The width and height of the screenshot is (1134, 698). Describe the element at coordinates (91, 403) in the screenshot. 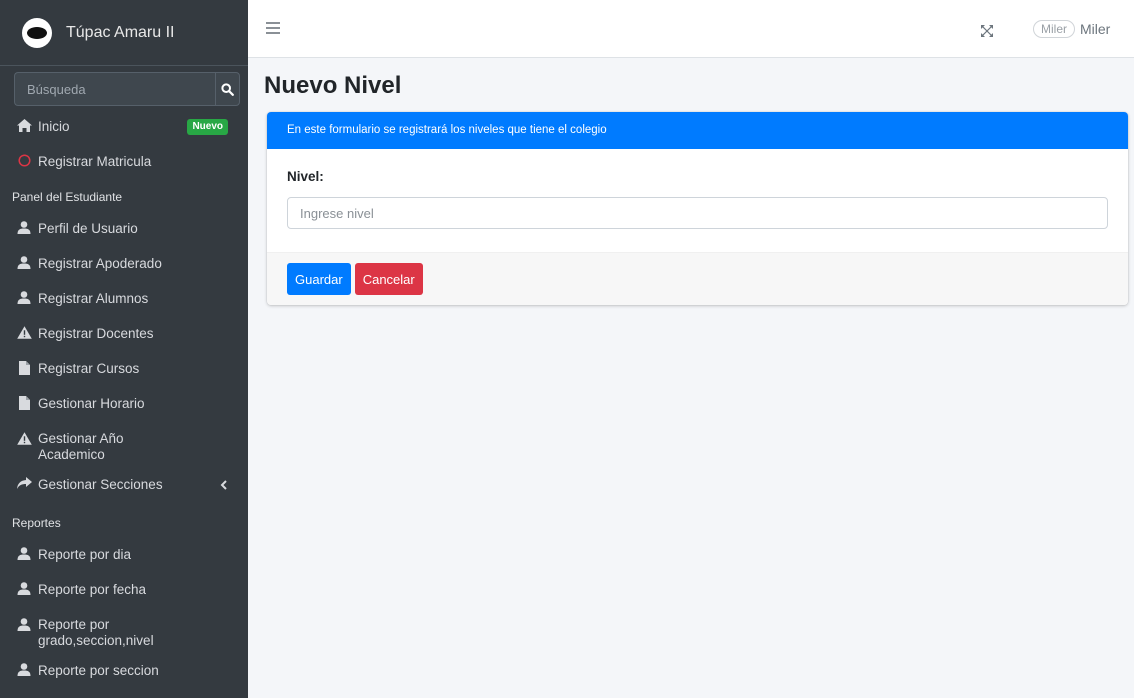

I see `sidebar-item-label: Gestionar Horario` at that location.